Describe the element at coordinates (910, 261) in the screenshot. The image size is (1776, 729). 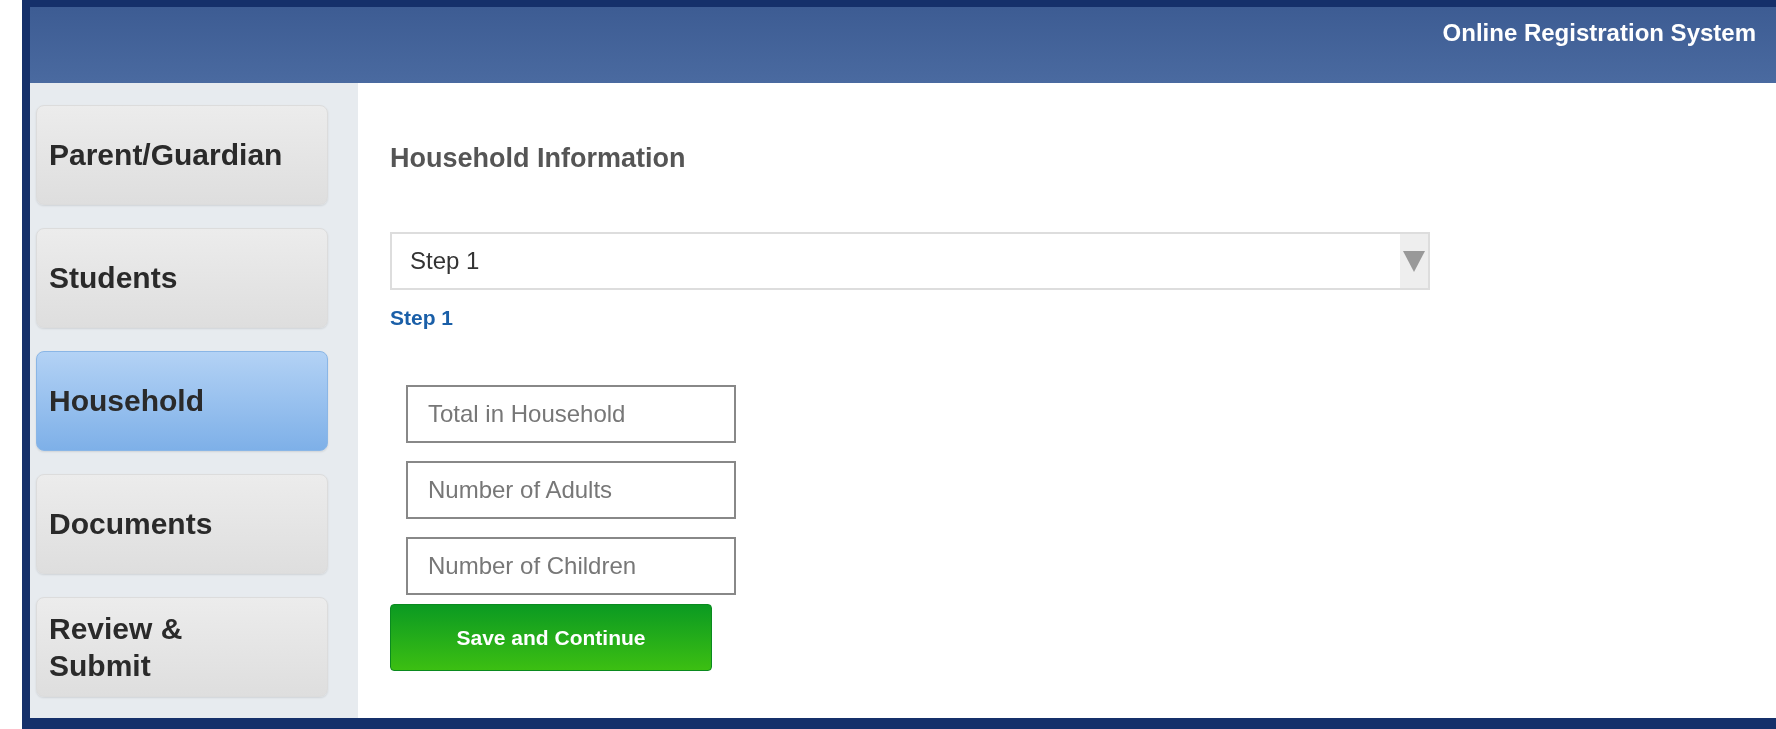
I see `step-dropdown: Step 1` at that location.